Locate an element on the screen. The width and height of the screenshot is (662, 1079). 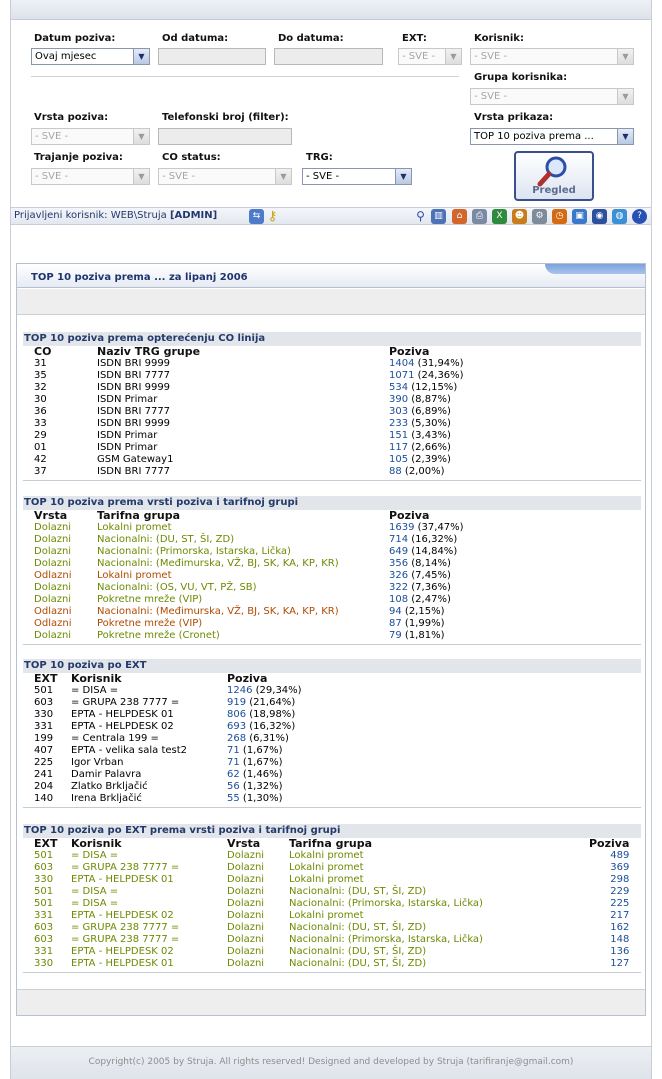
calls-count: 1639 is located at coordinates (402, 527).